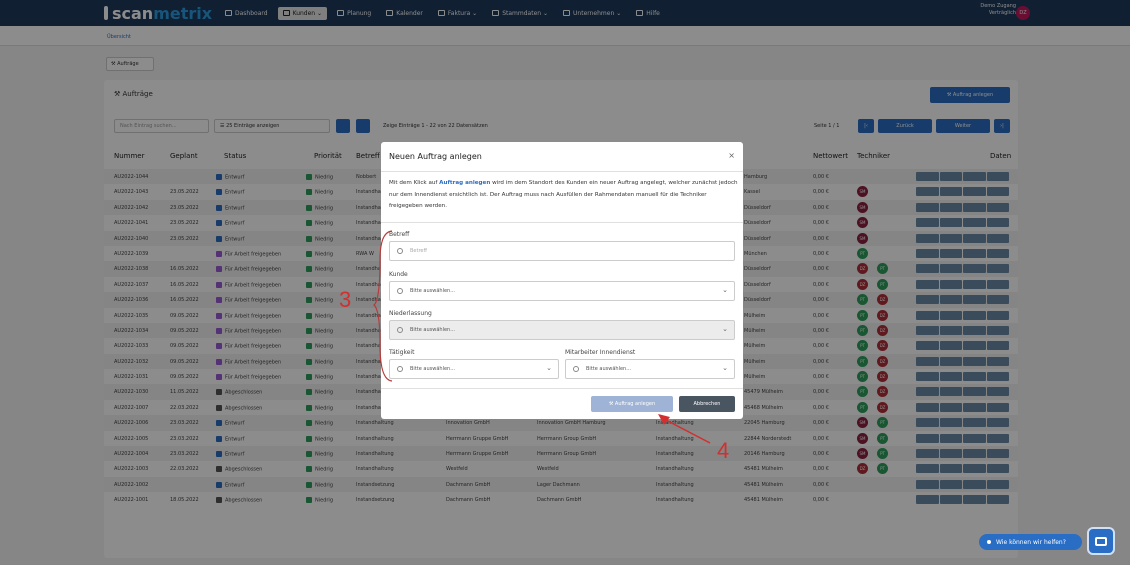 This screenshot has height=565, width=1130. I want to click on help-chat-pill: Wie können wir helfen?, so click(1030, 542).